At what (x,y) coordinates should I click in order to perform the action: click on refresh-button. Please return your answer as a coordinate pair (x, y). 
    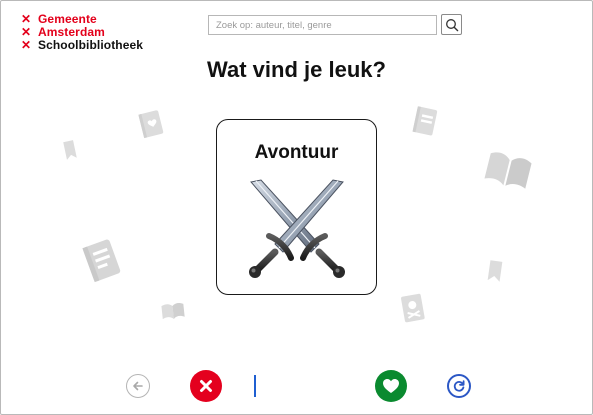
    Looking at the image, I should click on (459, 386).